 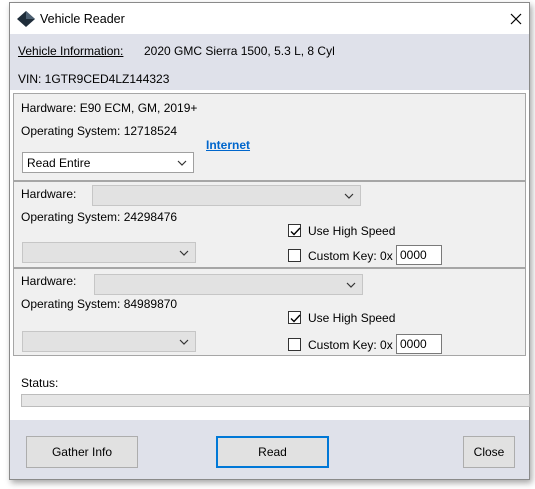 I want to click on module2-custom-key-input: 0000, so click(x=419, y=255).